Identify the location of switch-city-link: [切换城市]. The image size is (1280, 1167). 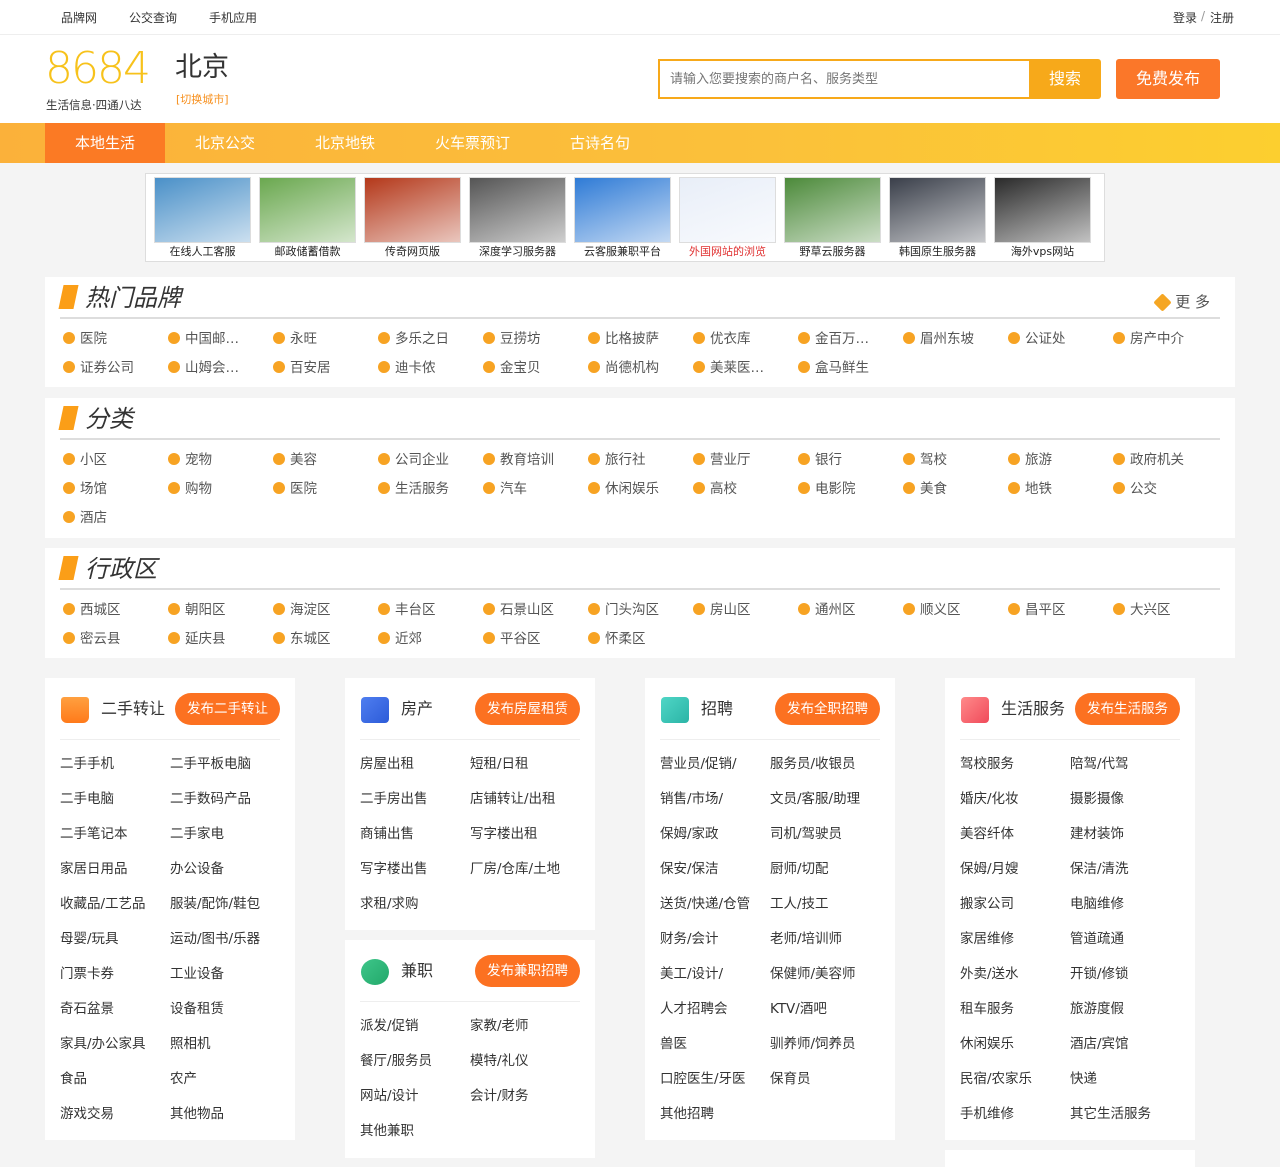
(202, 99).